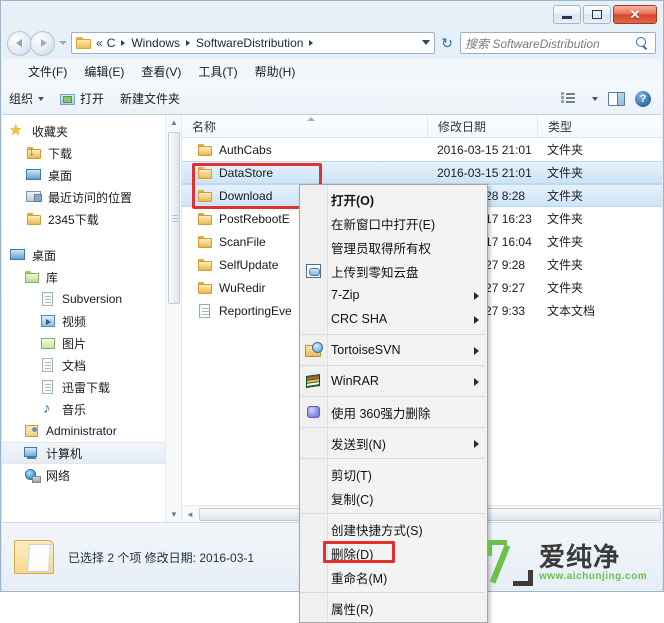 The width and height of the screenshot is (664, 623). I want to click on context-menu-item-delete: 删除(D), so click(393, 553).